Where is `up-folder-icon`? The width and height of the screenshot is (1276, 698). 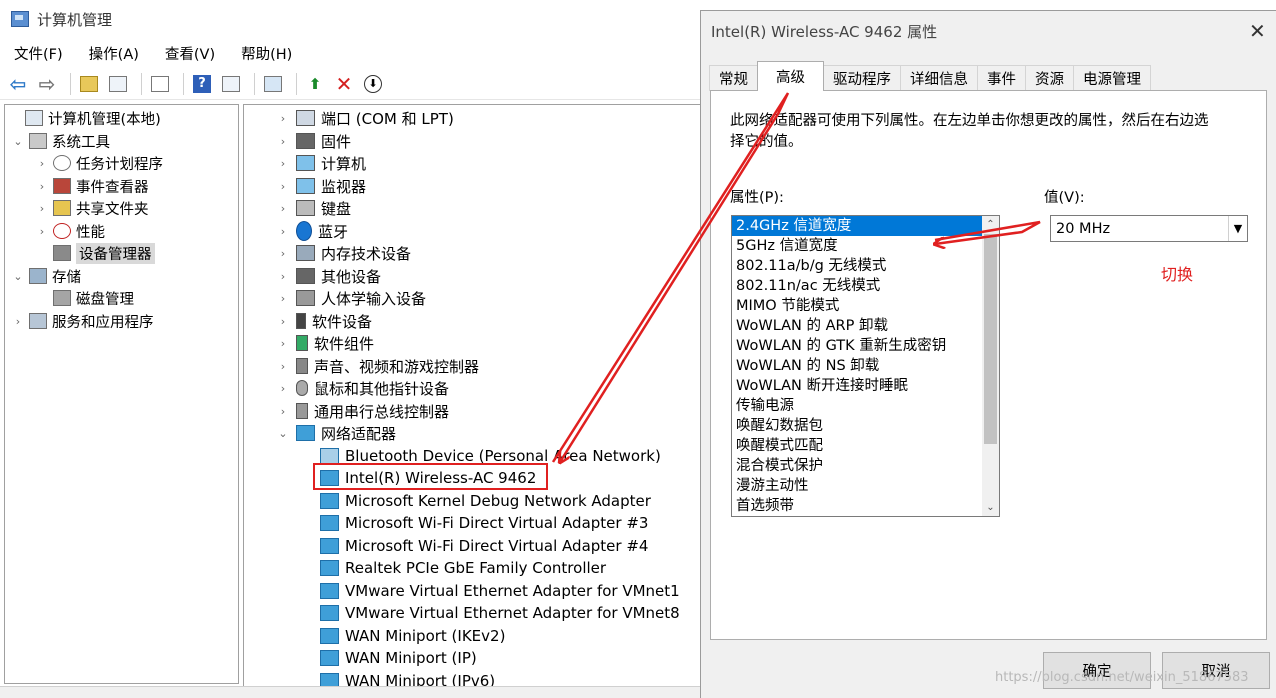 up-folder-icon is located at coordinates (89, 84).